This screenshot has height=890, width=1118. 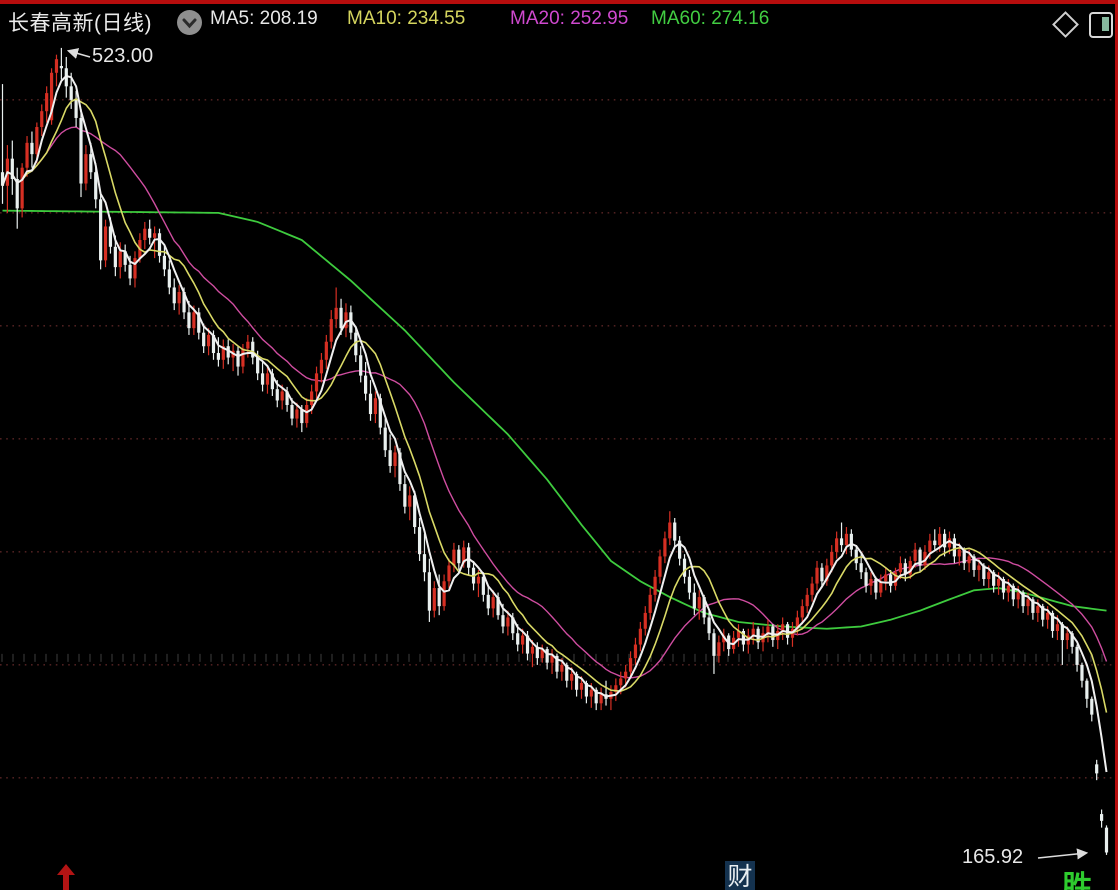 What do you see at coordinates (232, 18) in the screenshot?
I see `ma5-label: MA5:` at bounding box center [232, 18].